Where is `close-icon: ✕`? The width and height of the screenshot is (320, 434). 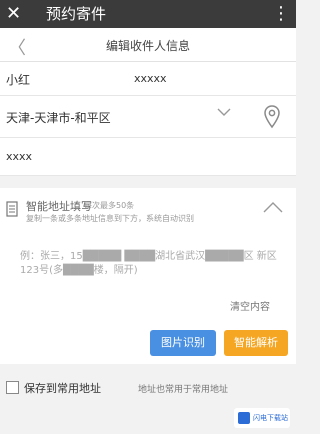 close-icon: ✕ is located at coordinates (13, 14).